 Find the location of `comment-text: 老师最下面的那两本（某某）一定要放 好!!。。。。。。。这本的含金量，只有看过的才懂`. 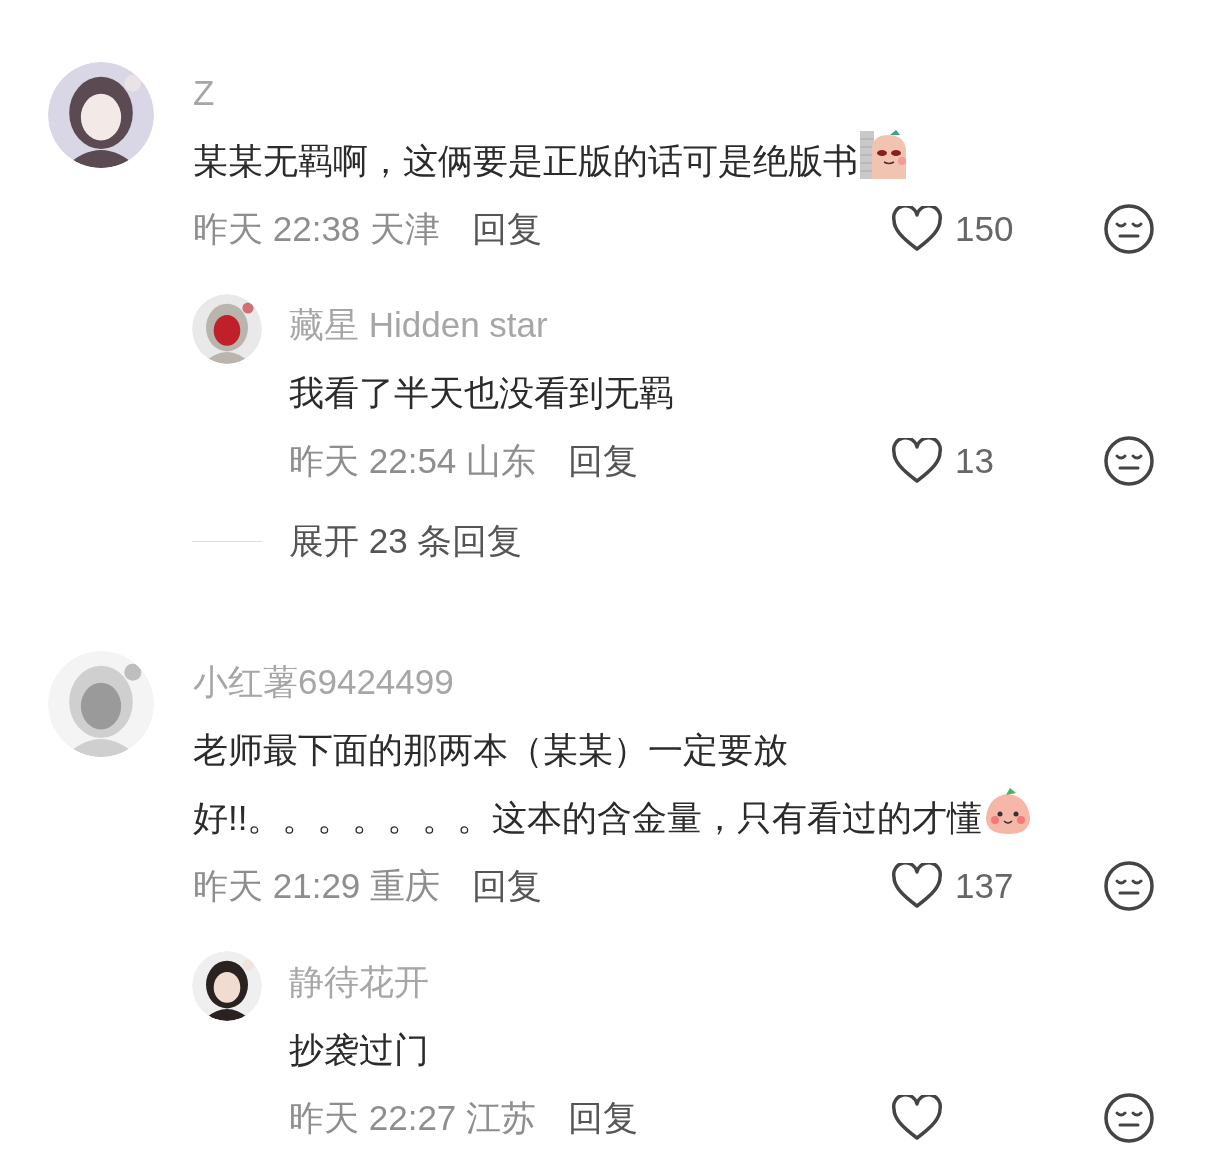

comment-text: 老师最下面的那两本（某某）一定要放 好!!。。。。。。。这本的含金量，只有看过的才懂 is located at coordinates (699, 784).